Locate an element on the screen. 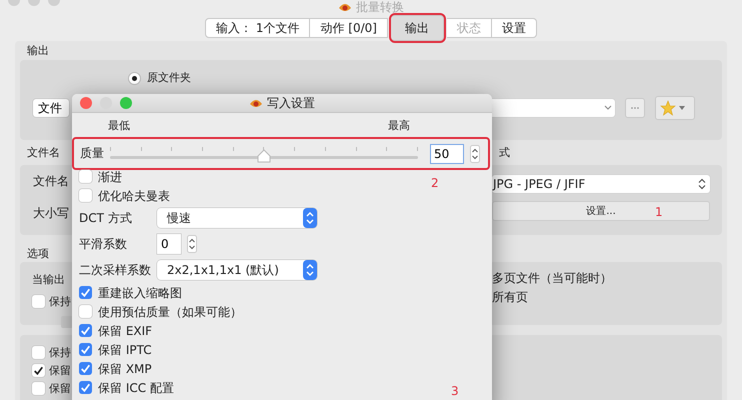  zoom-button is located at coordinates (126, 103).